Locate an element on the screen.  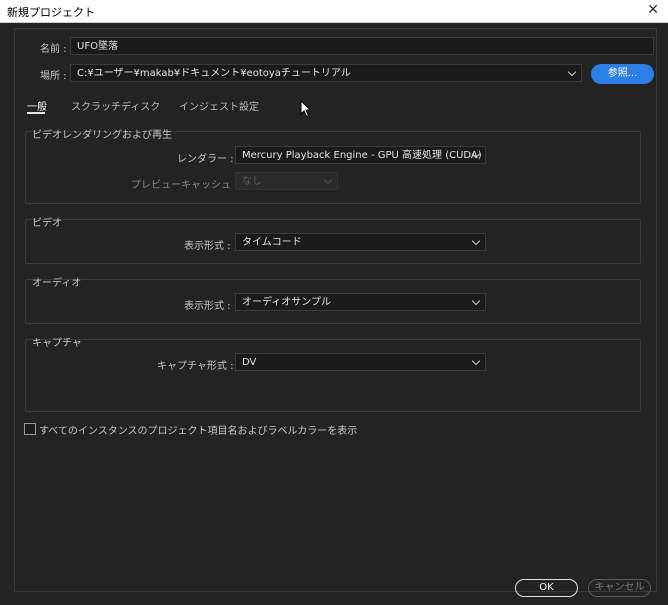
audio-display-format-dropdown: オーディオサンプル is located at coordinates (360, 302).